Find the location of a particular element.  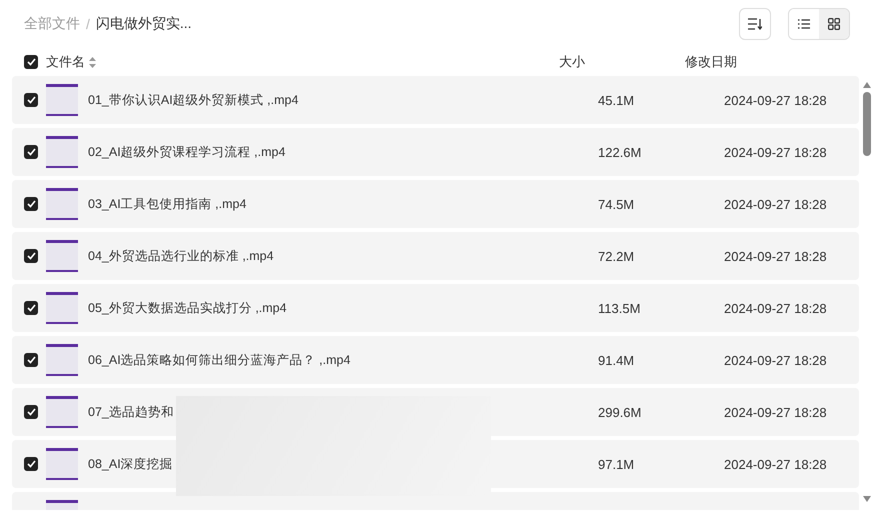

scroll-up-icon is located at coordinates (866, 85).